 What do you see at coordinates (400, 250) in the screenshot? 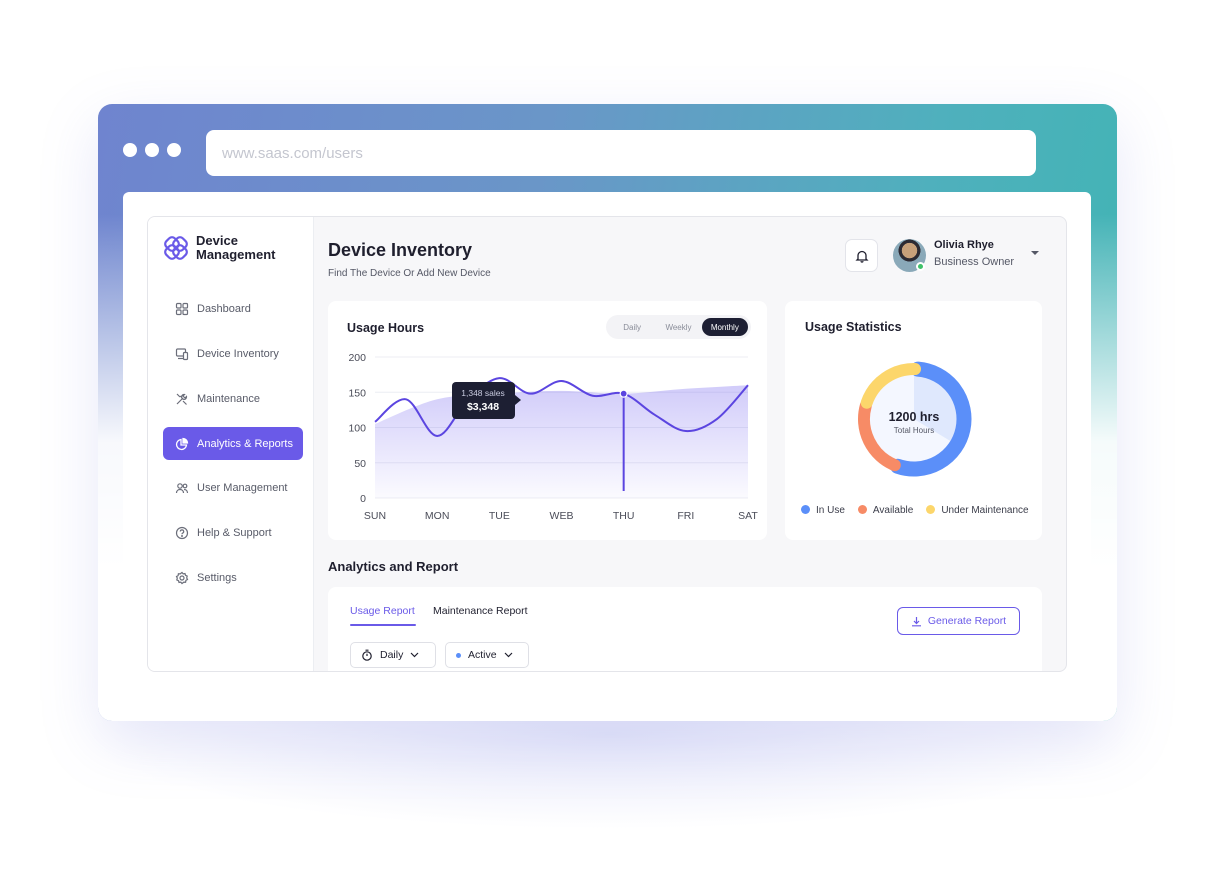
I see `page-title: Device Inventory` at bounding box center [400, 250].